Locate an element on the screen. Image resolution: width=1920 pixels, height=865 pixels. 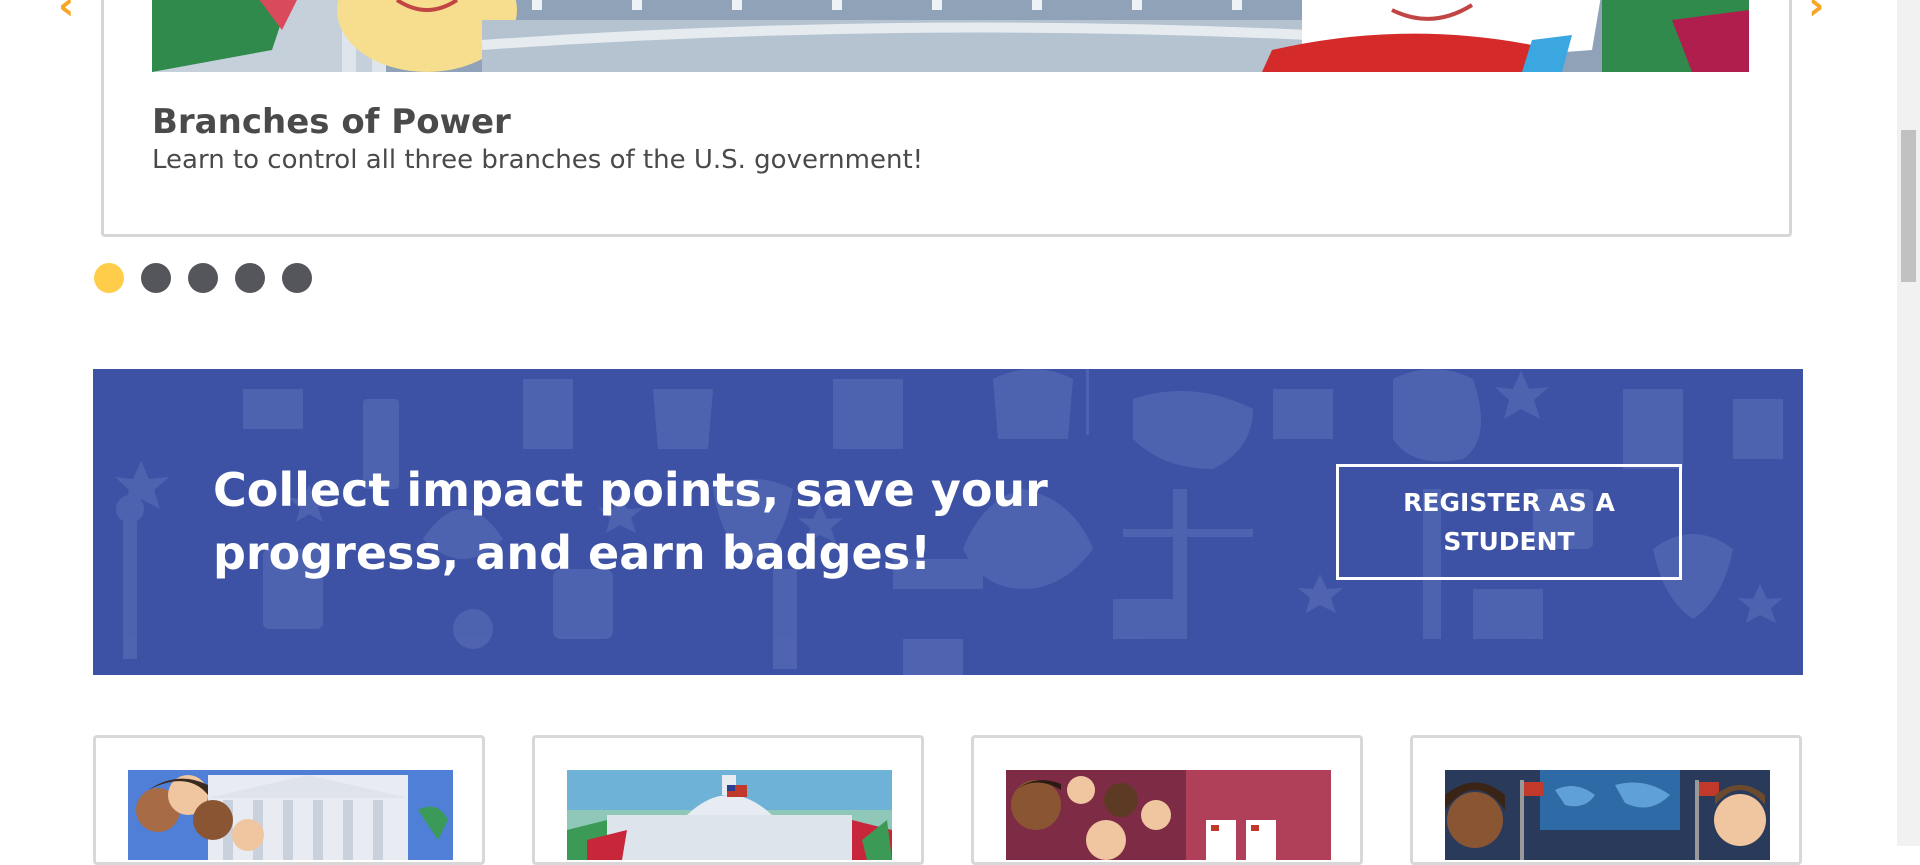
supreme-court-characters-image is located at coordinates (290, 815).